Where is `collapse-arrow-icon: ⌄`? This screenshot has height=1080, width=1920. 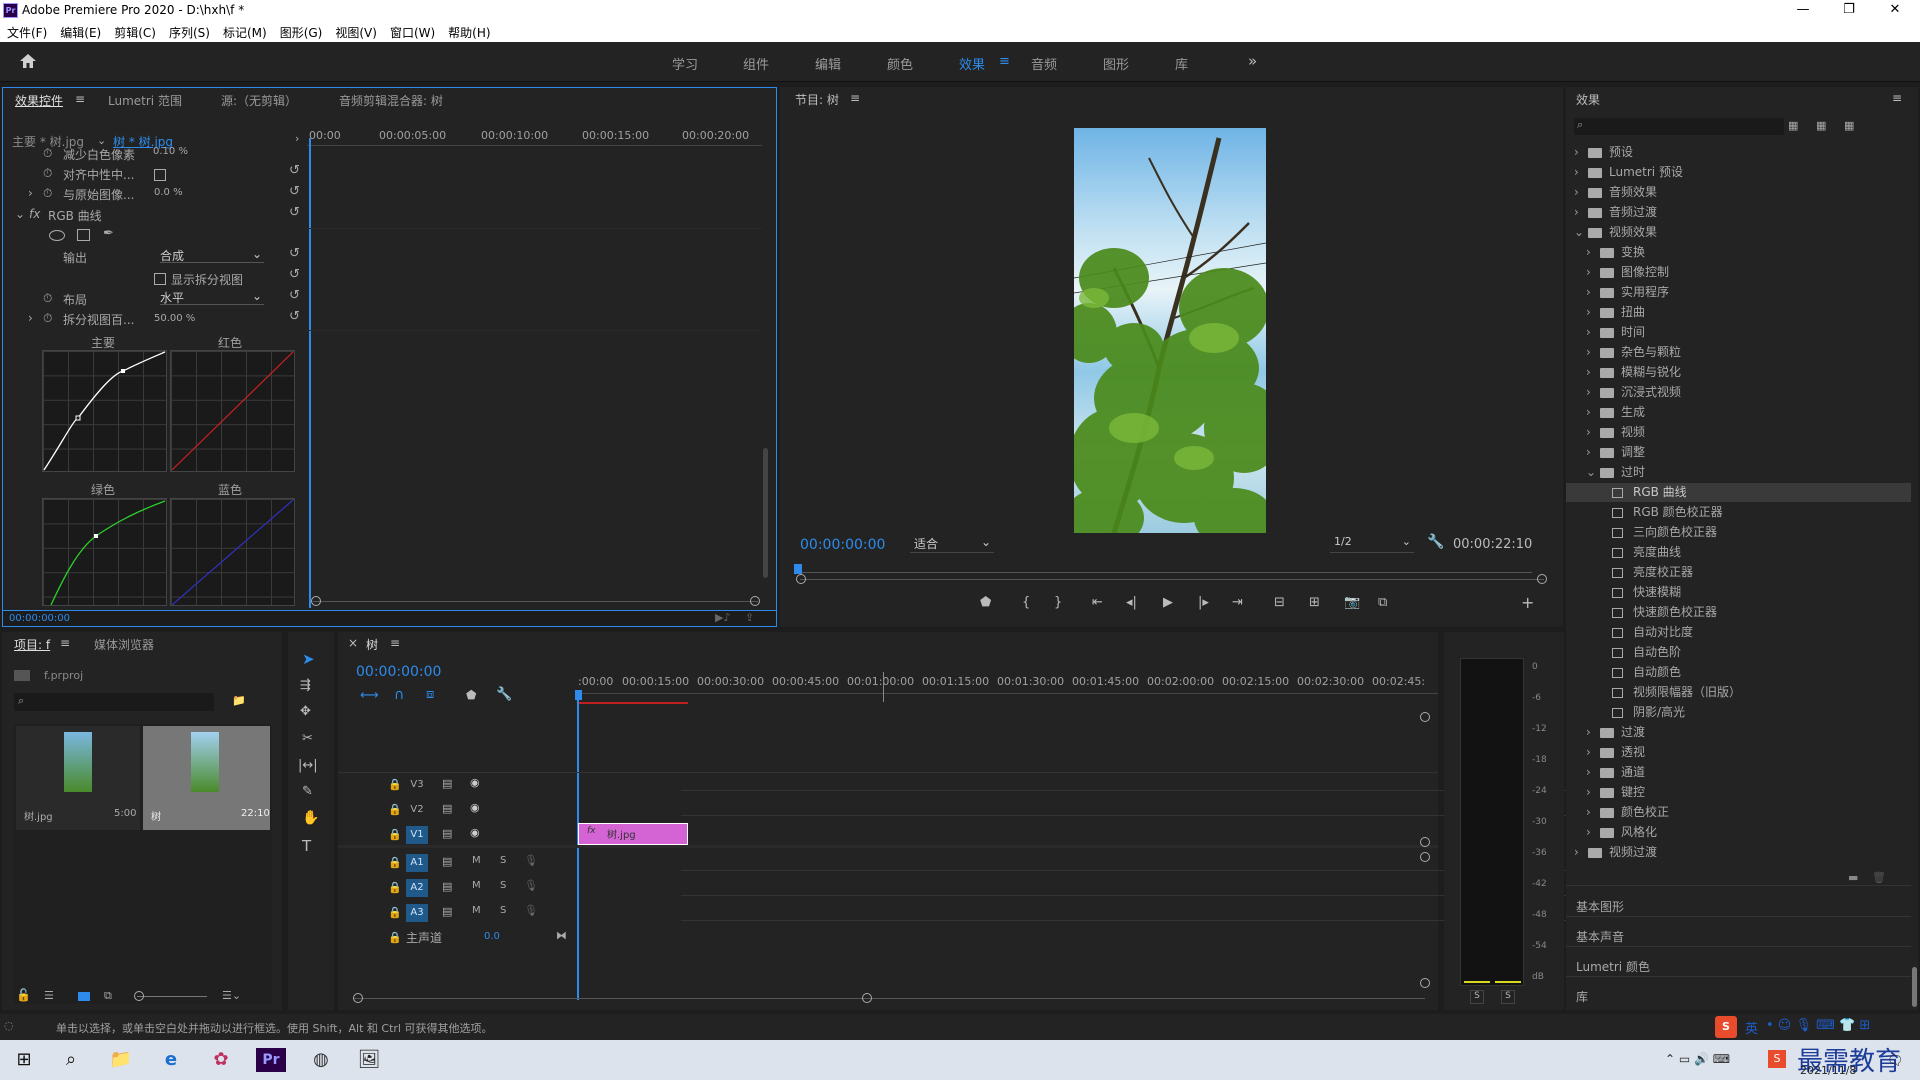 collapse-arrow-icon: ⌄ is located at coordinates (20, 214).